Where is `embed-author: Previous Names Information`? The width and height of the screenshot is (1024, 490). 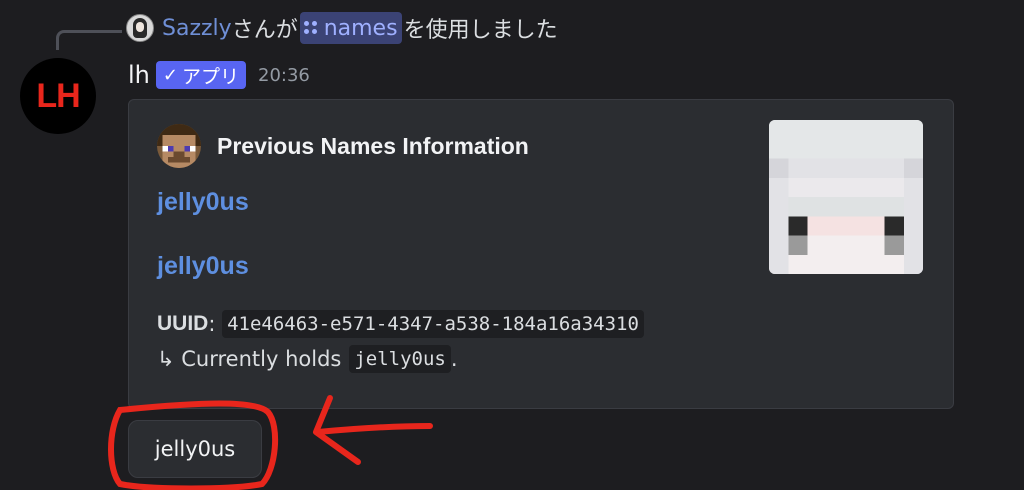 embed-author: Previous Names Information is located at coordinates (343, 146).